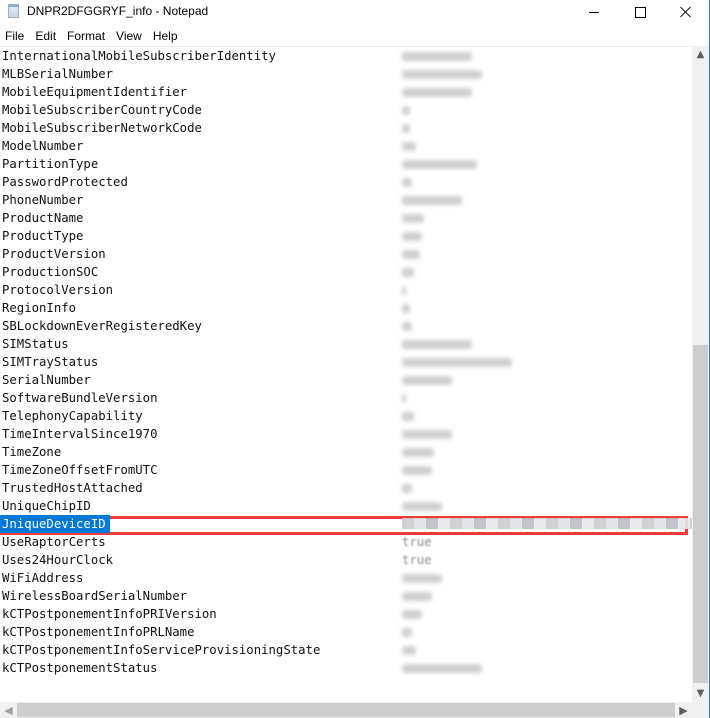 Image resolution: width=710 pixels, height=718 pixels. What do you see at coordinates (347, 560) in the screenshot?
I see `text-line: Uses24HourClock true` at bounding box center [347, 560].